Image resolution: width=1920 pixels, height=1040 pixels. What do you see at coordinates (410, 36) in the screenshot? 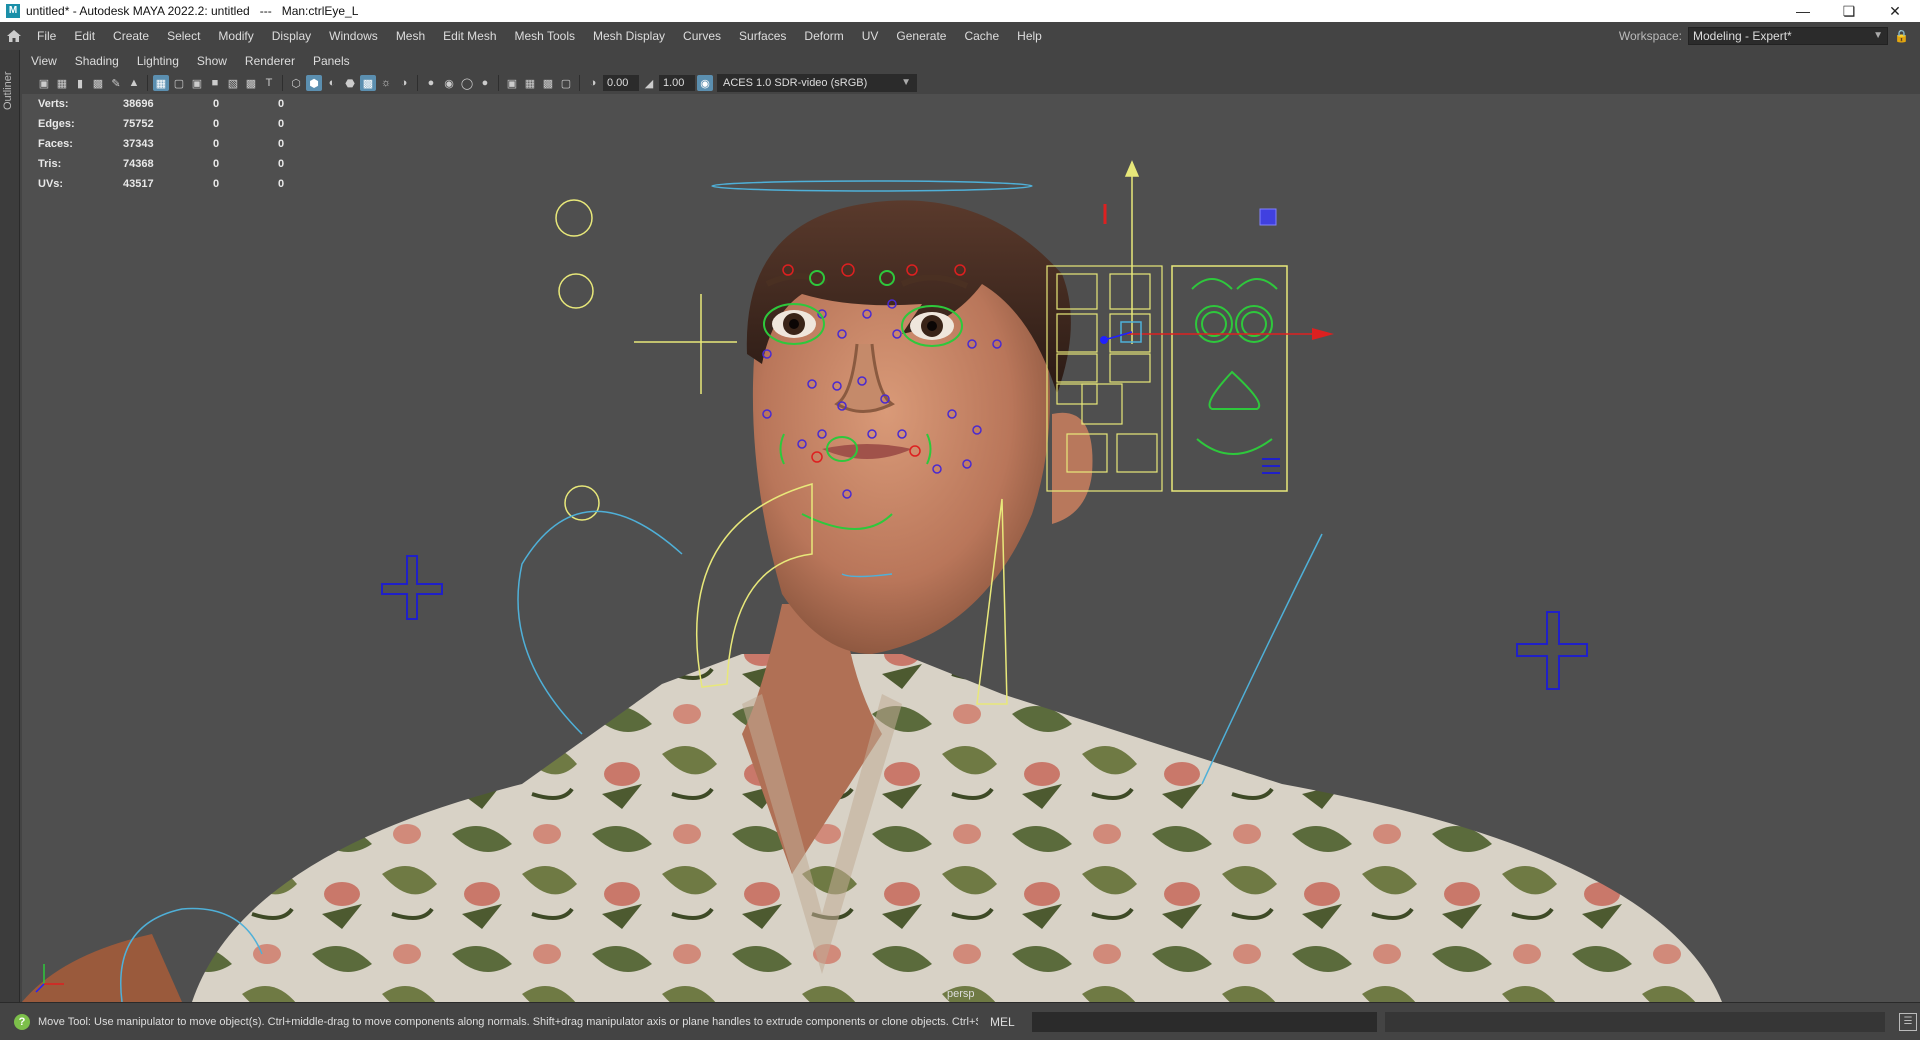
I see `menu-mesh: Mesh` at bounding box center [410, 36].